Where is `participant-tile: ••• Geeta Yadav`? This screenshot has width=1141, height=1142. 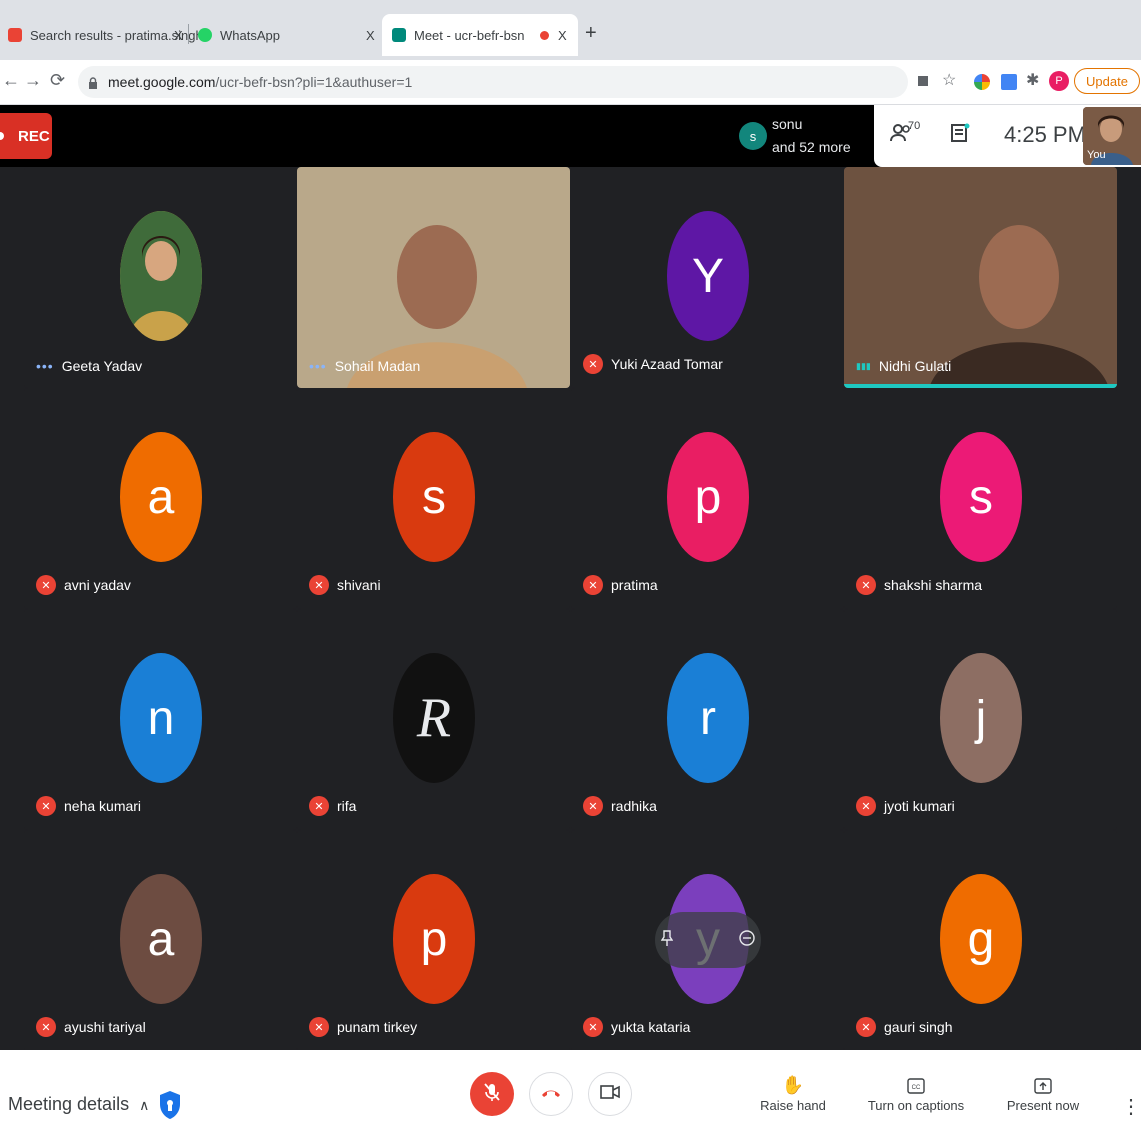 participant-tile: ••• Geeta Yadav is located at coordinates (160, 277).